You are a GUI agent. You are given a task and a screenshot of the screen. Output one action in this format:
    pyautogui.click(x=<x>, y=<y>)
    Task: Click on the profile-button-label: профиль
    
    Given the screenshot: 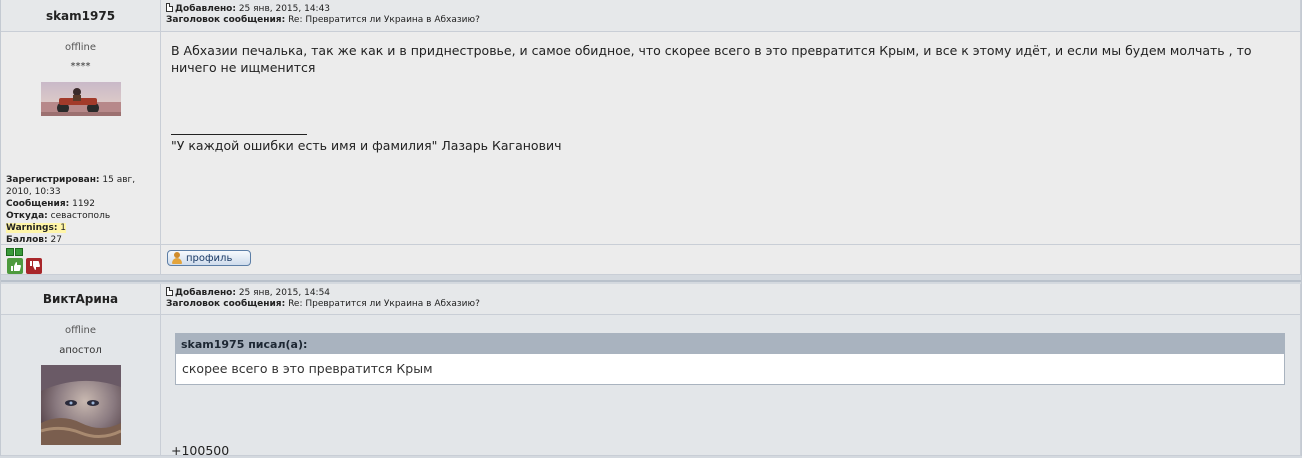 What is the action you would take?
    pyautogui.click(x=209, y=258)
    